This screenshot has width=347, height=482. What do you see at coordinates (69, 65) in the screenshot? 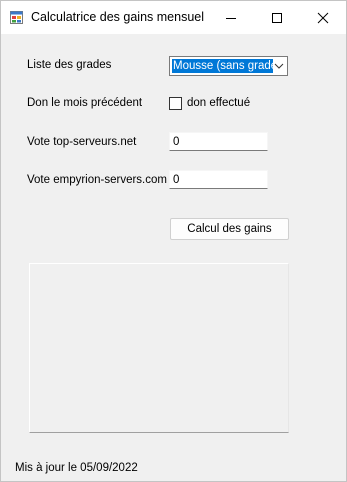
I see `grades-label: Liste des grades` at bounding box center [69, 65].